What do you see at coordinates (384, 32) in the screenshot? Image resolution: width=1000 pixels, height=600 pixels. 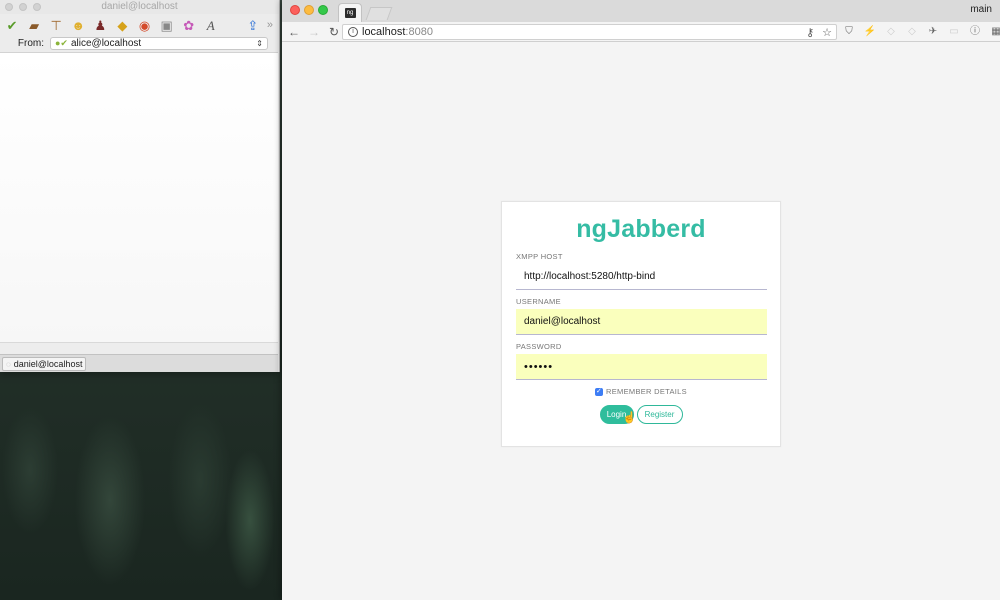 I see `url-host: localhost` at bounding box center [384, 32].